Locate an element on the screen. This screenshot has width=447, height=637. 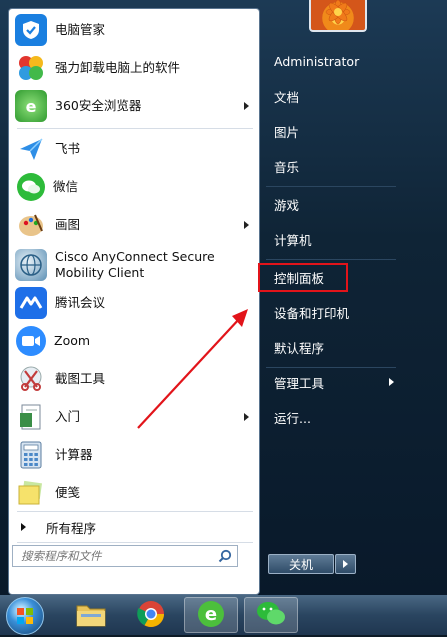
right-item-administrator: Administrator is located at coordinates (331, 61).